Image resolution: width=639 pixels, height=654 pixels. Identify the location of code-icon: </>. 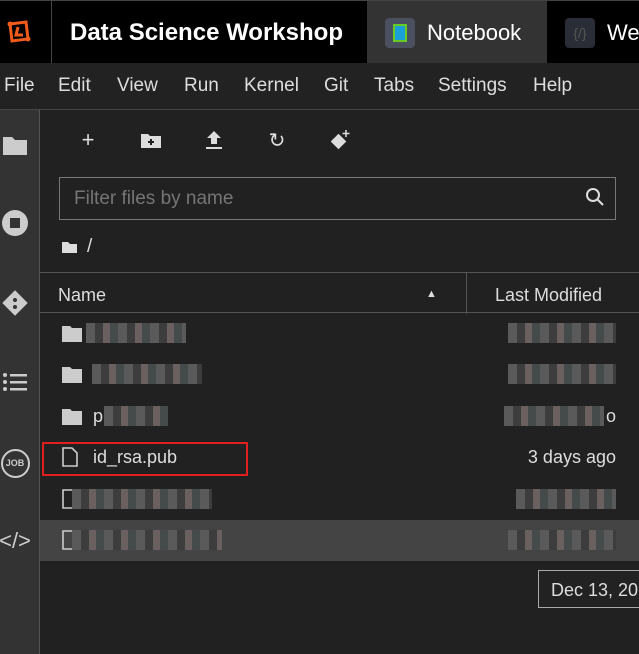
(15, 541).